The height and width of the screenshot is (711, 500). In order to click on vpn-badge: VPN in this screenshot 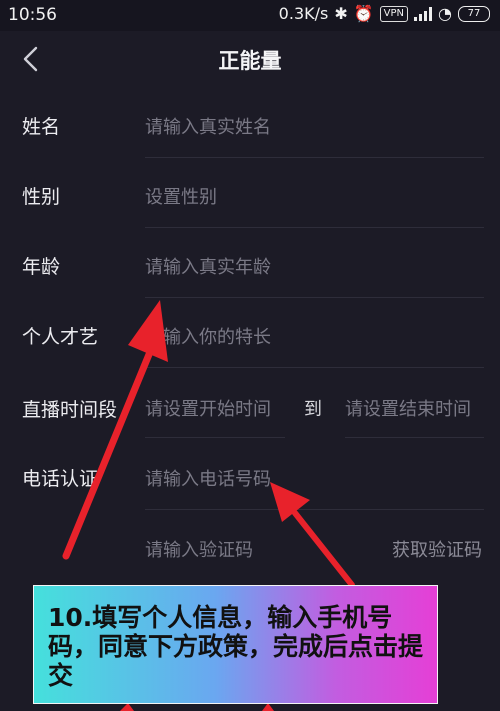, I will do `click(394, 13)`.